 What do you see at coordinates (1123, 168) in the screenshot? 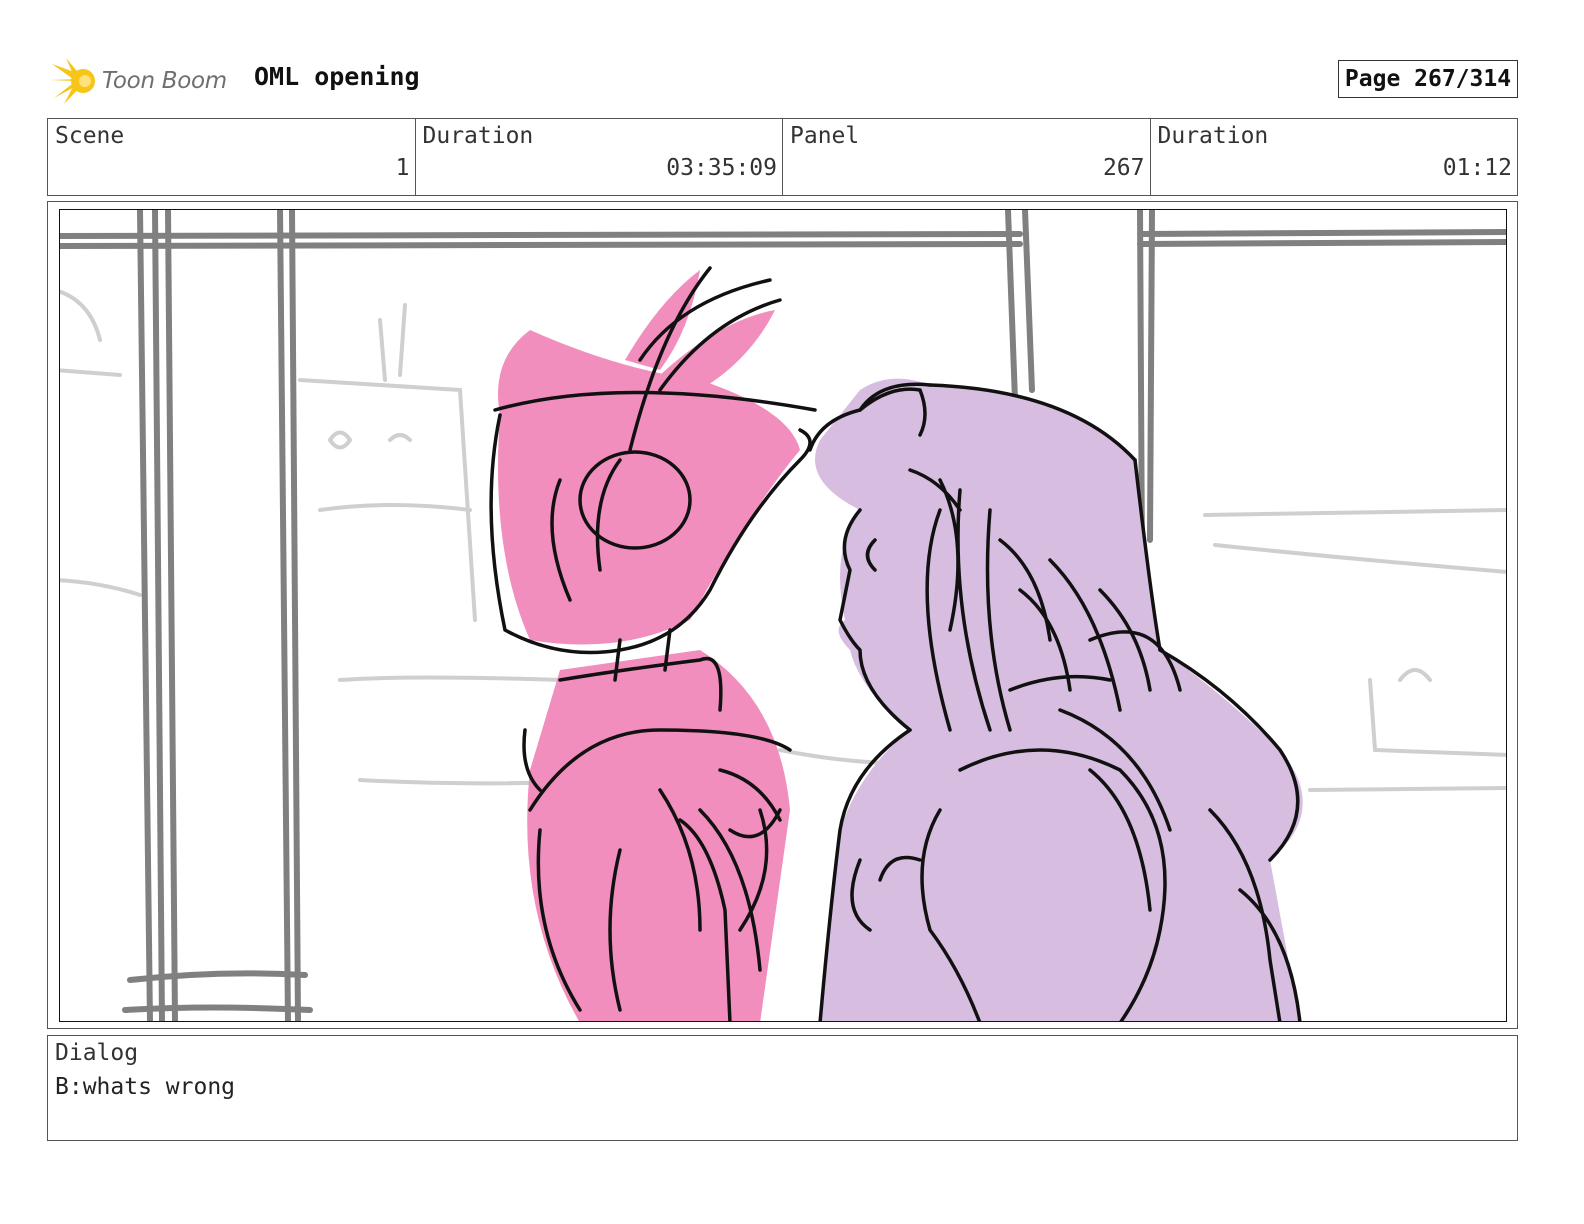
I see `panel-value: 267` at bounding box center [1123, 168].